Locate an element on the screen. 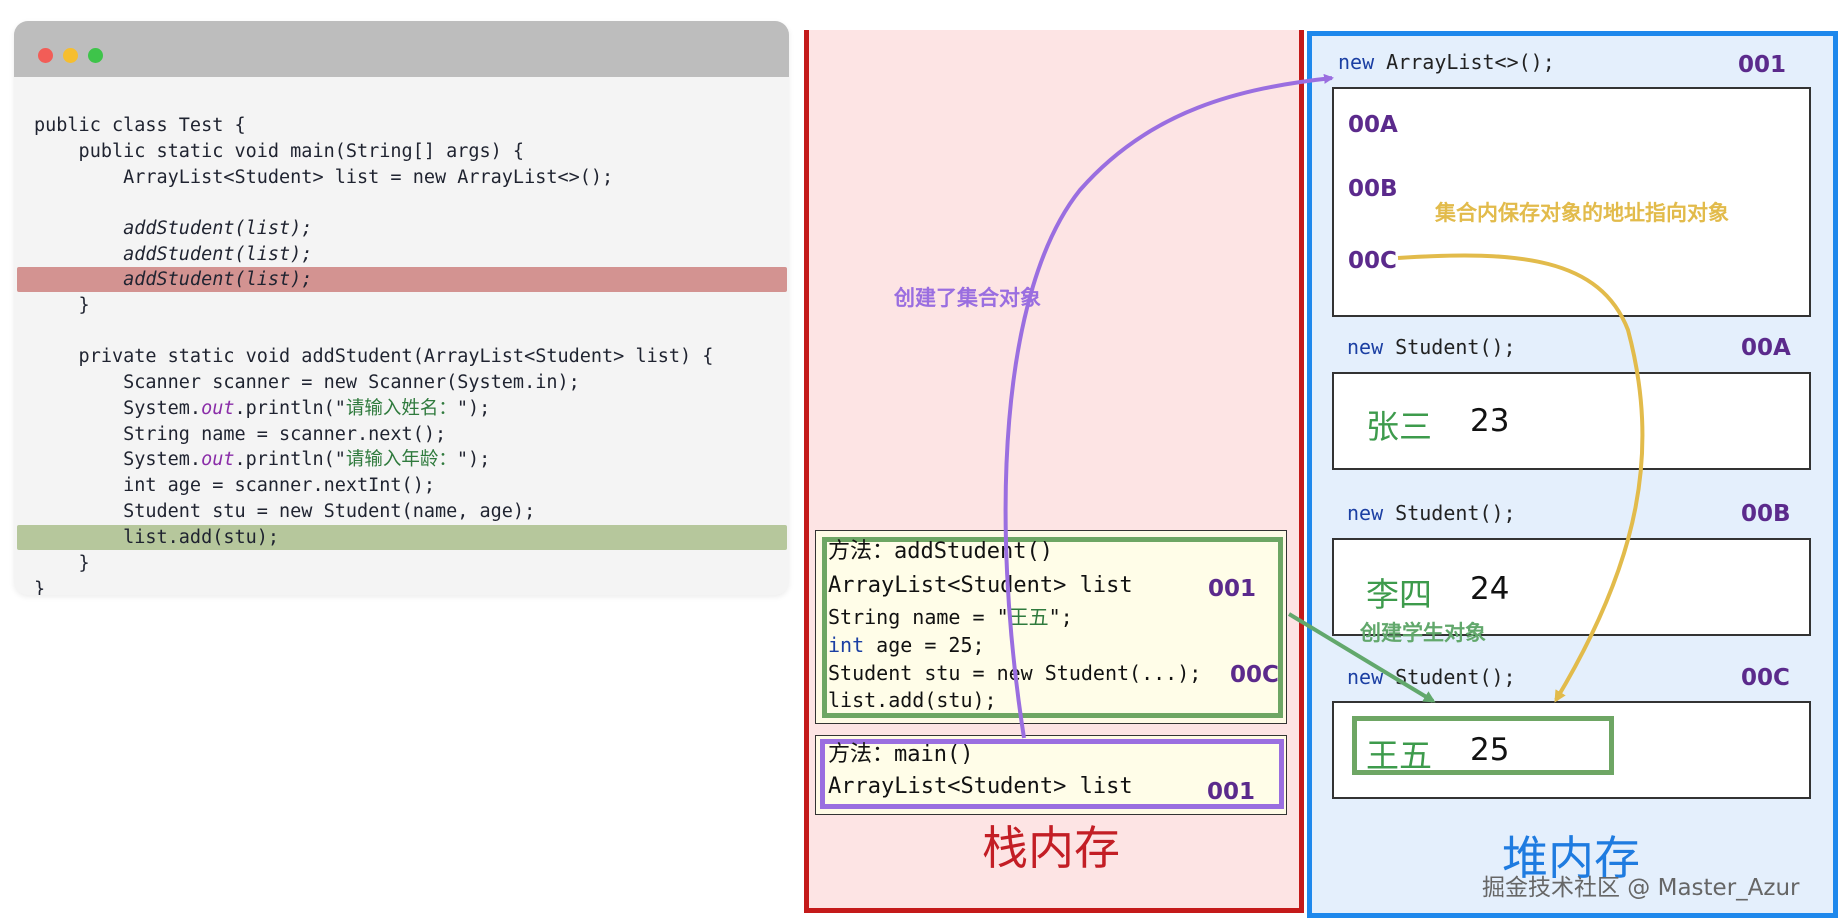  annotation-collection-holds-addresses: 集合内保存对象的地址指向对象 is located at coordinates (1582, 213).